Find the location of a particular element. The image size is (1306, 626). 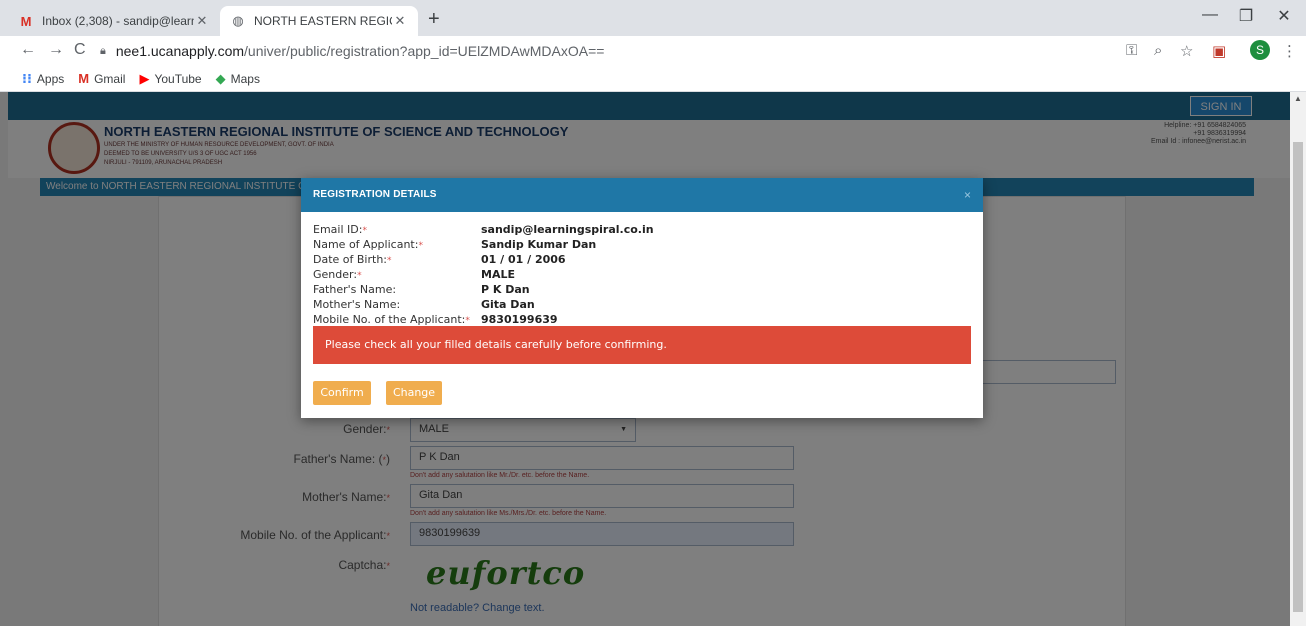

detail-value: 9830199639 is located at coordinates (519, 319).